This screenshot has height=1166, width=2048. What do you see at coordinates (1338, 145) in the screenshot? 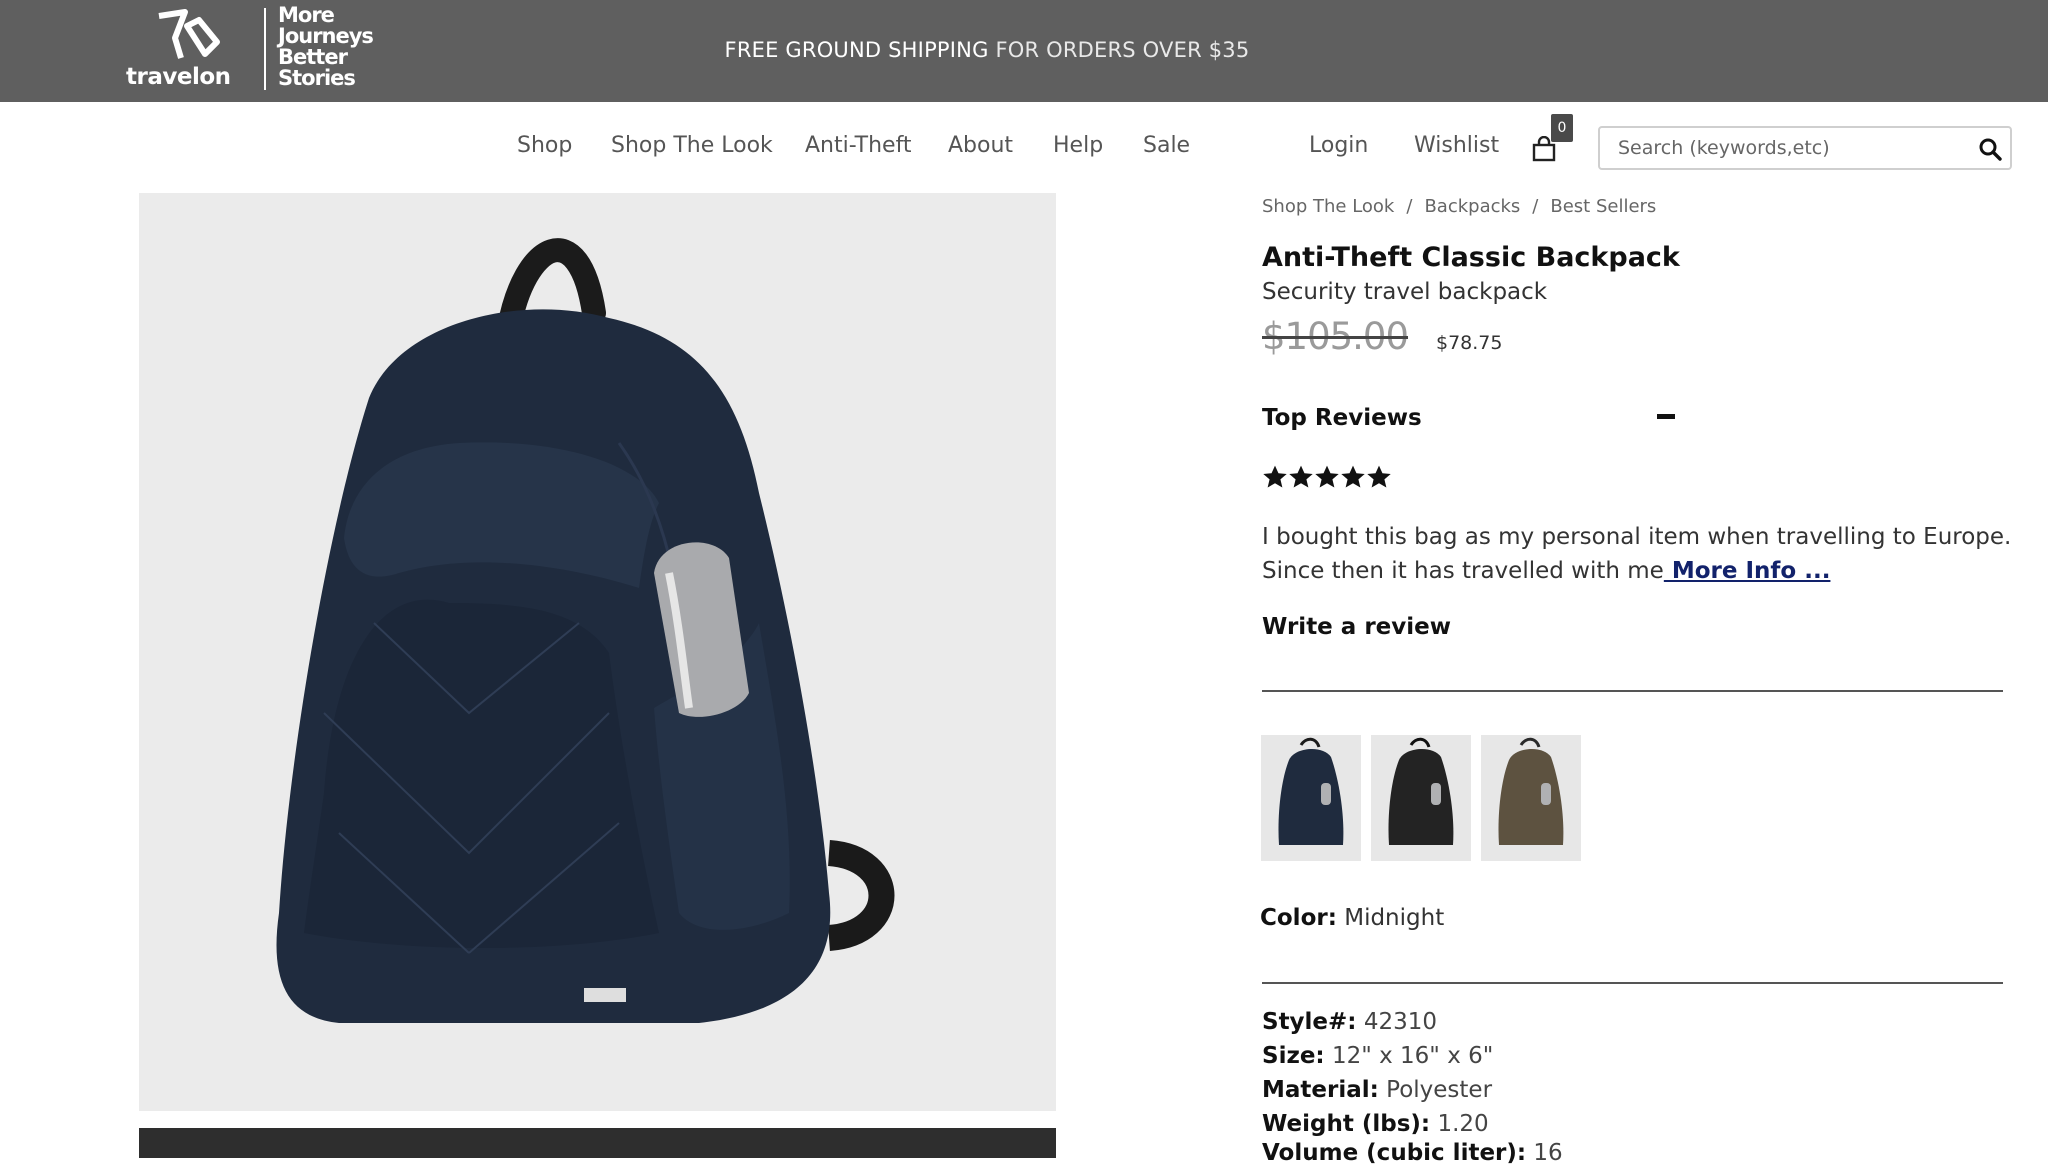
I see `login-link: Login` at bounding box center [1338, 145].